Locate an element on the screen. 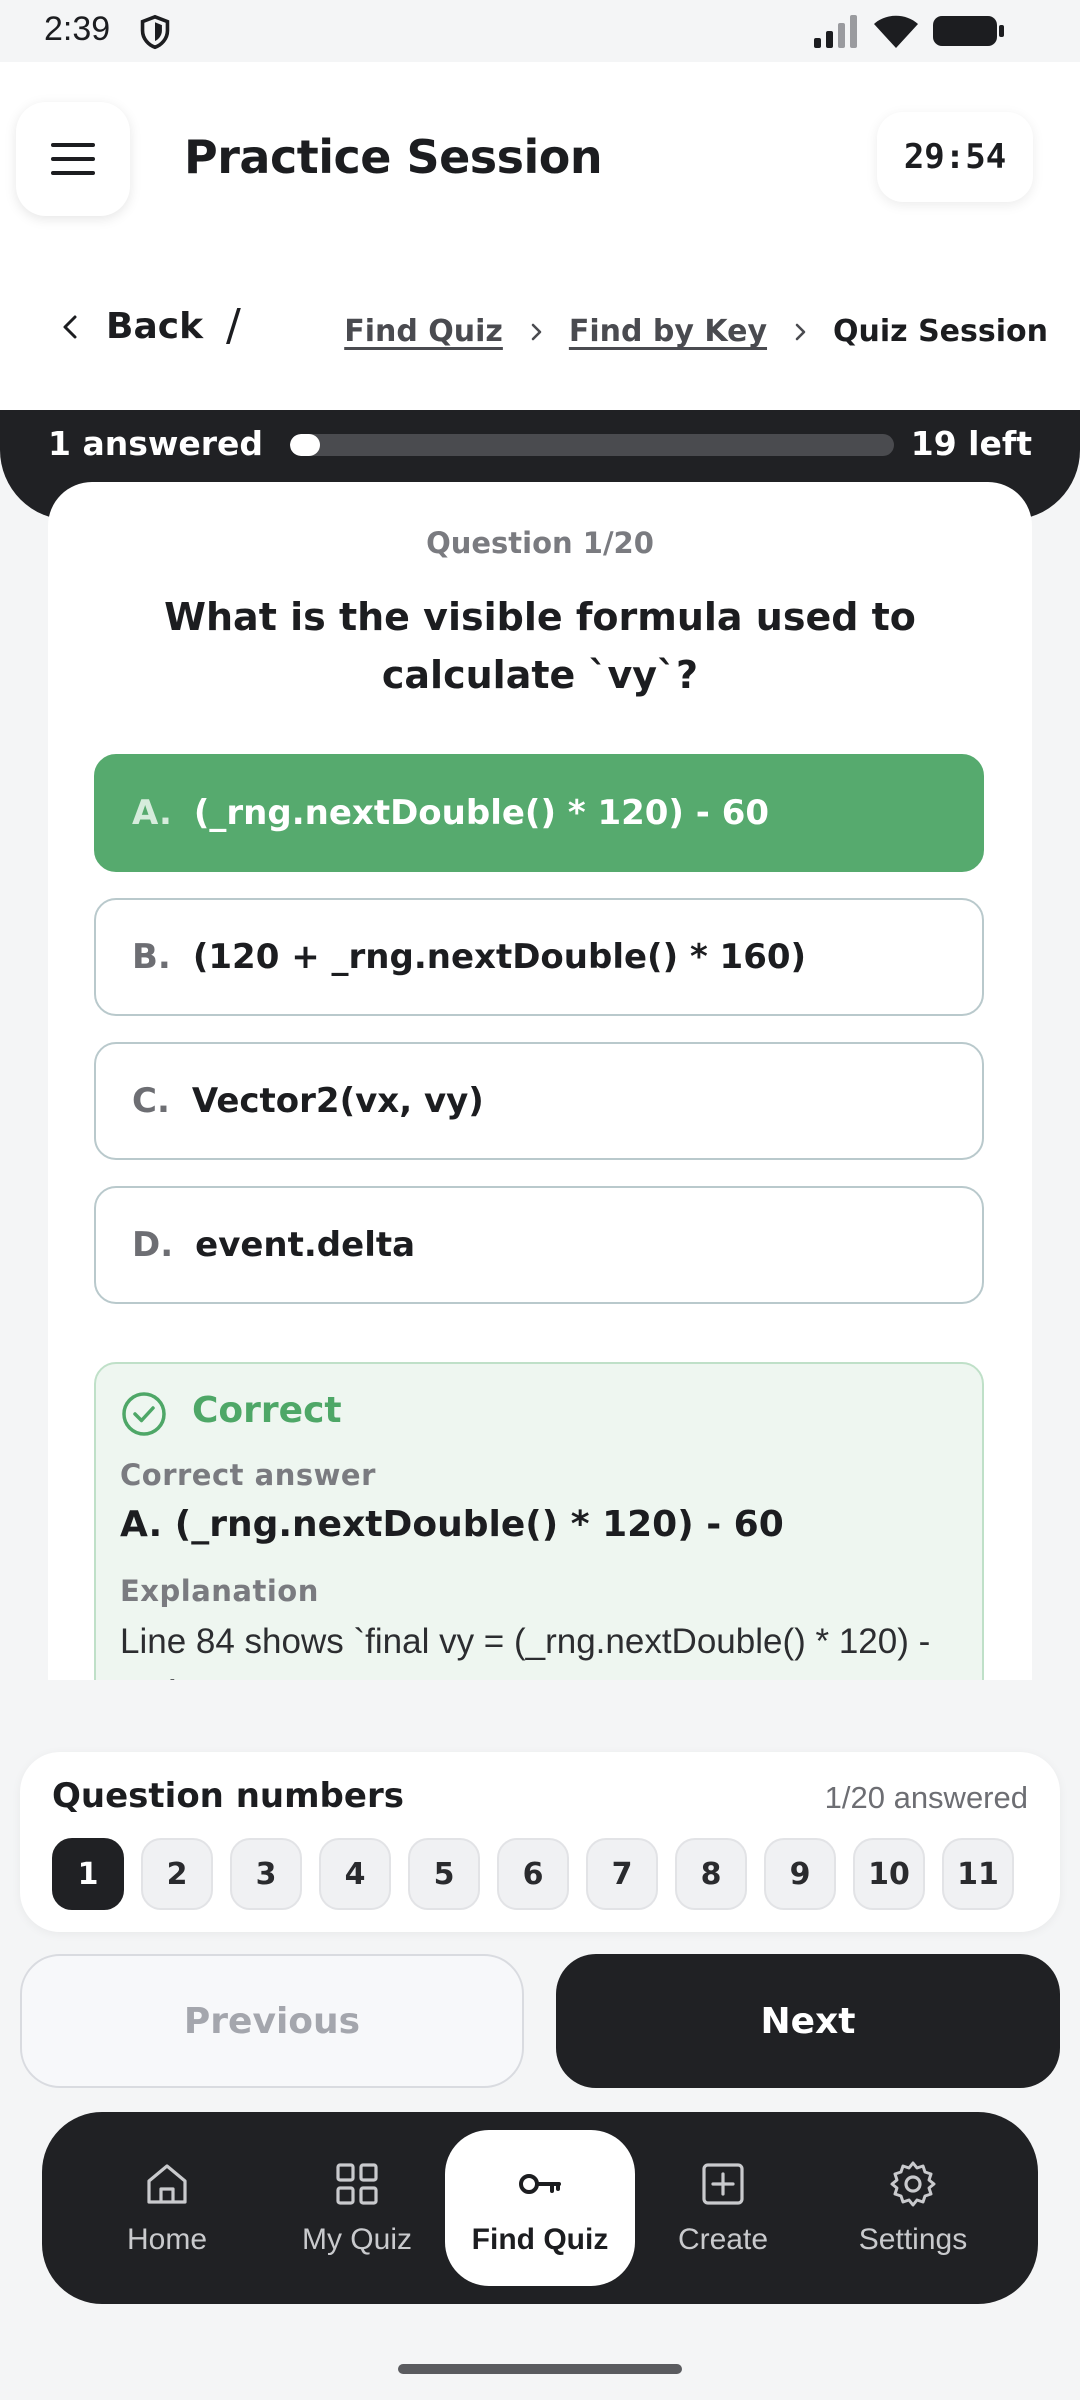 The height and width of the screenshot is (2400, 1080). question-number: Question 1/20 is located at coordinates (540, 543).